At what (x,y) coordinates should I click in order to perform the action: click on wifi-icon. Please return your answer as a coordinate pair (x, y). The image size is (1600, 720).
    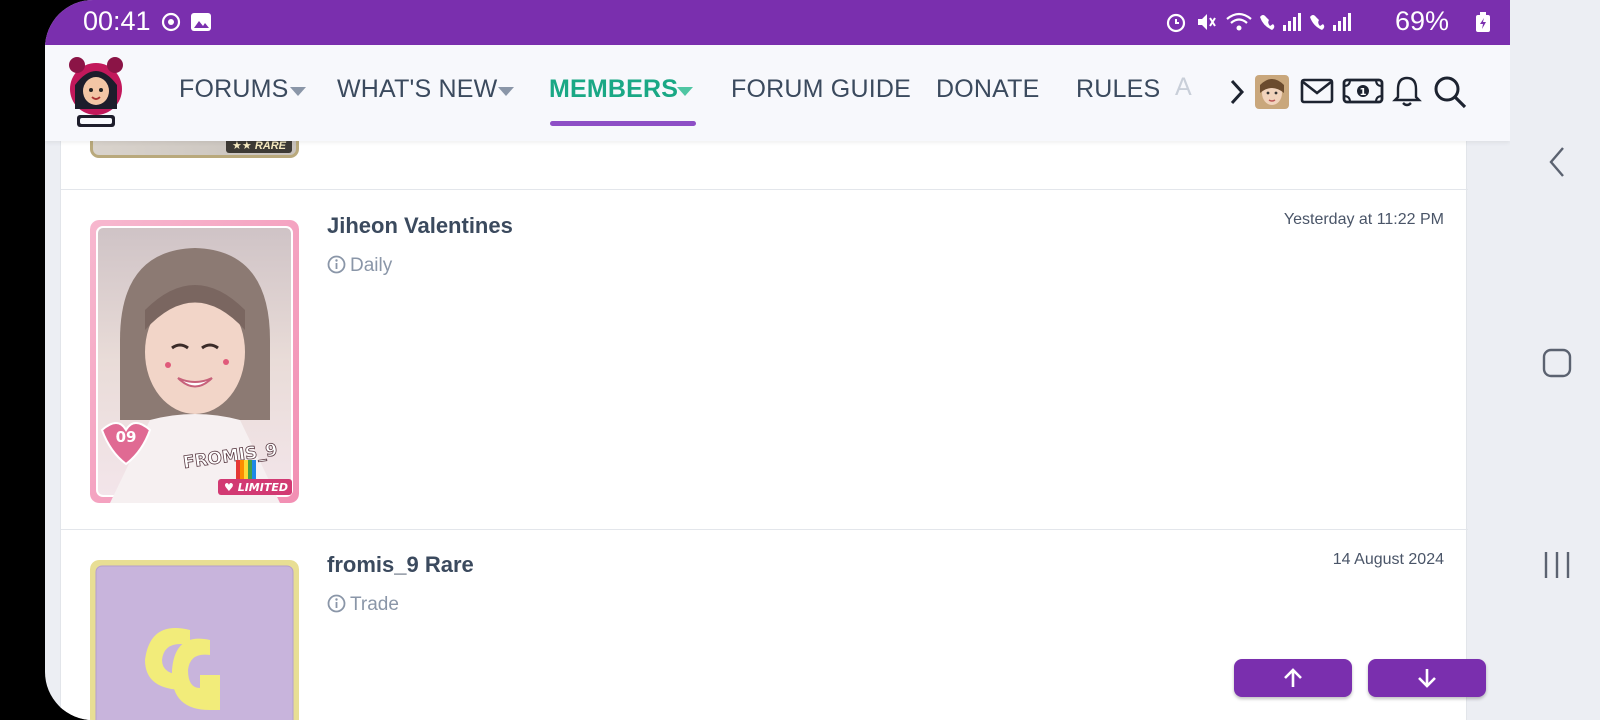
    Looking at the image, I should click on (1239, 21).